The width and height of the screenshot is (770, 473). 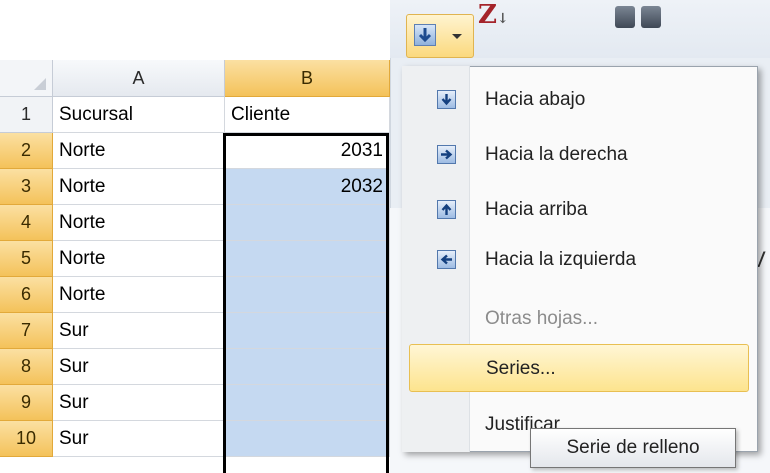 I want to click on row-header-10: 10, so click(x=26, y=439).